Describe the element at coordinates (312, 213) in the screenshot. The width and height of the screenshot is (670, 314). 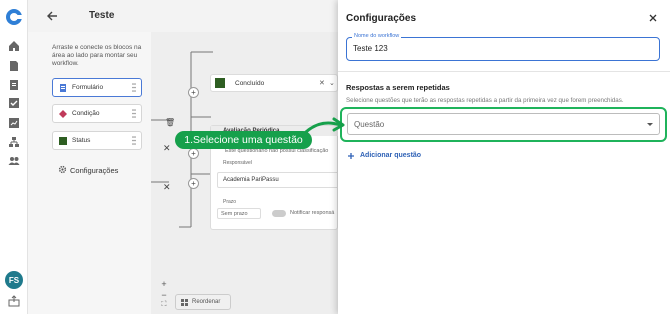
I see `notify-label: Notificar responsá` at that location.